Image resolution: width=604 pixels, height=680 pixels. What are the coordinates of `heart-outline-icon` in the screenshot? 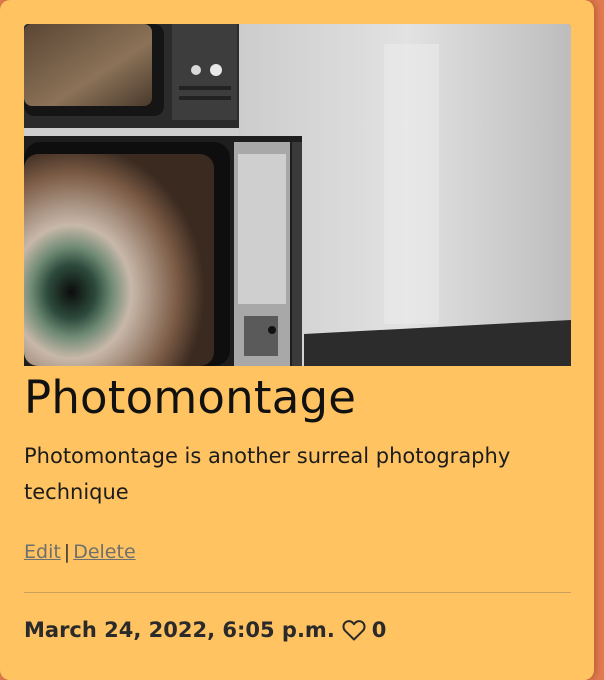 It's located at (354, 630).